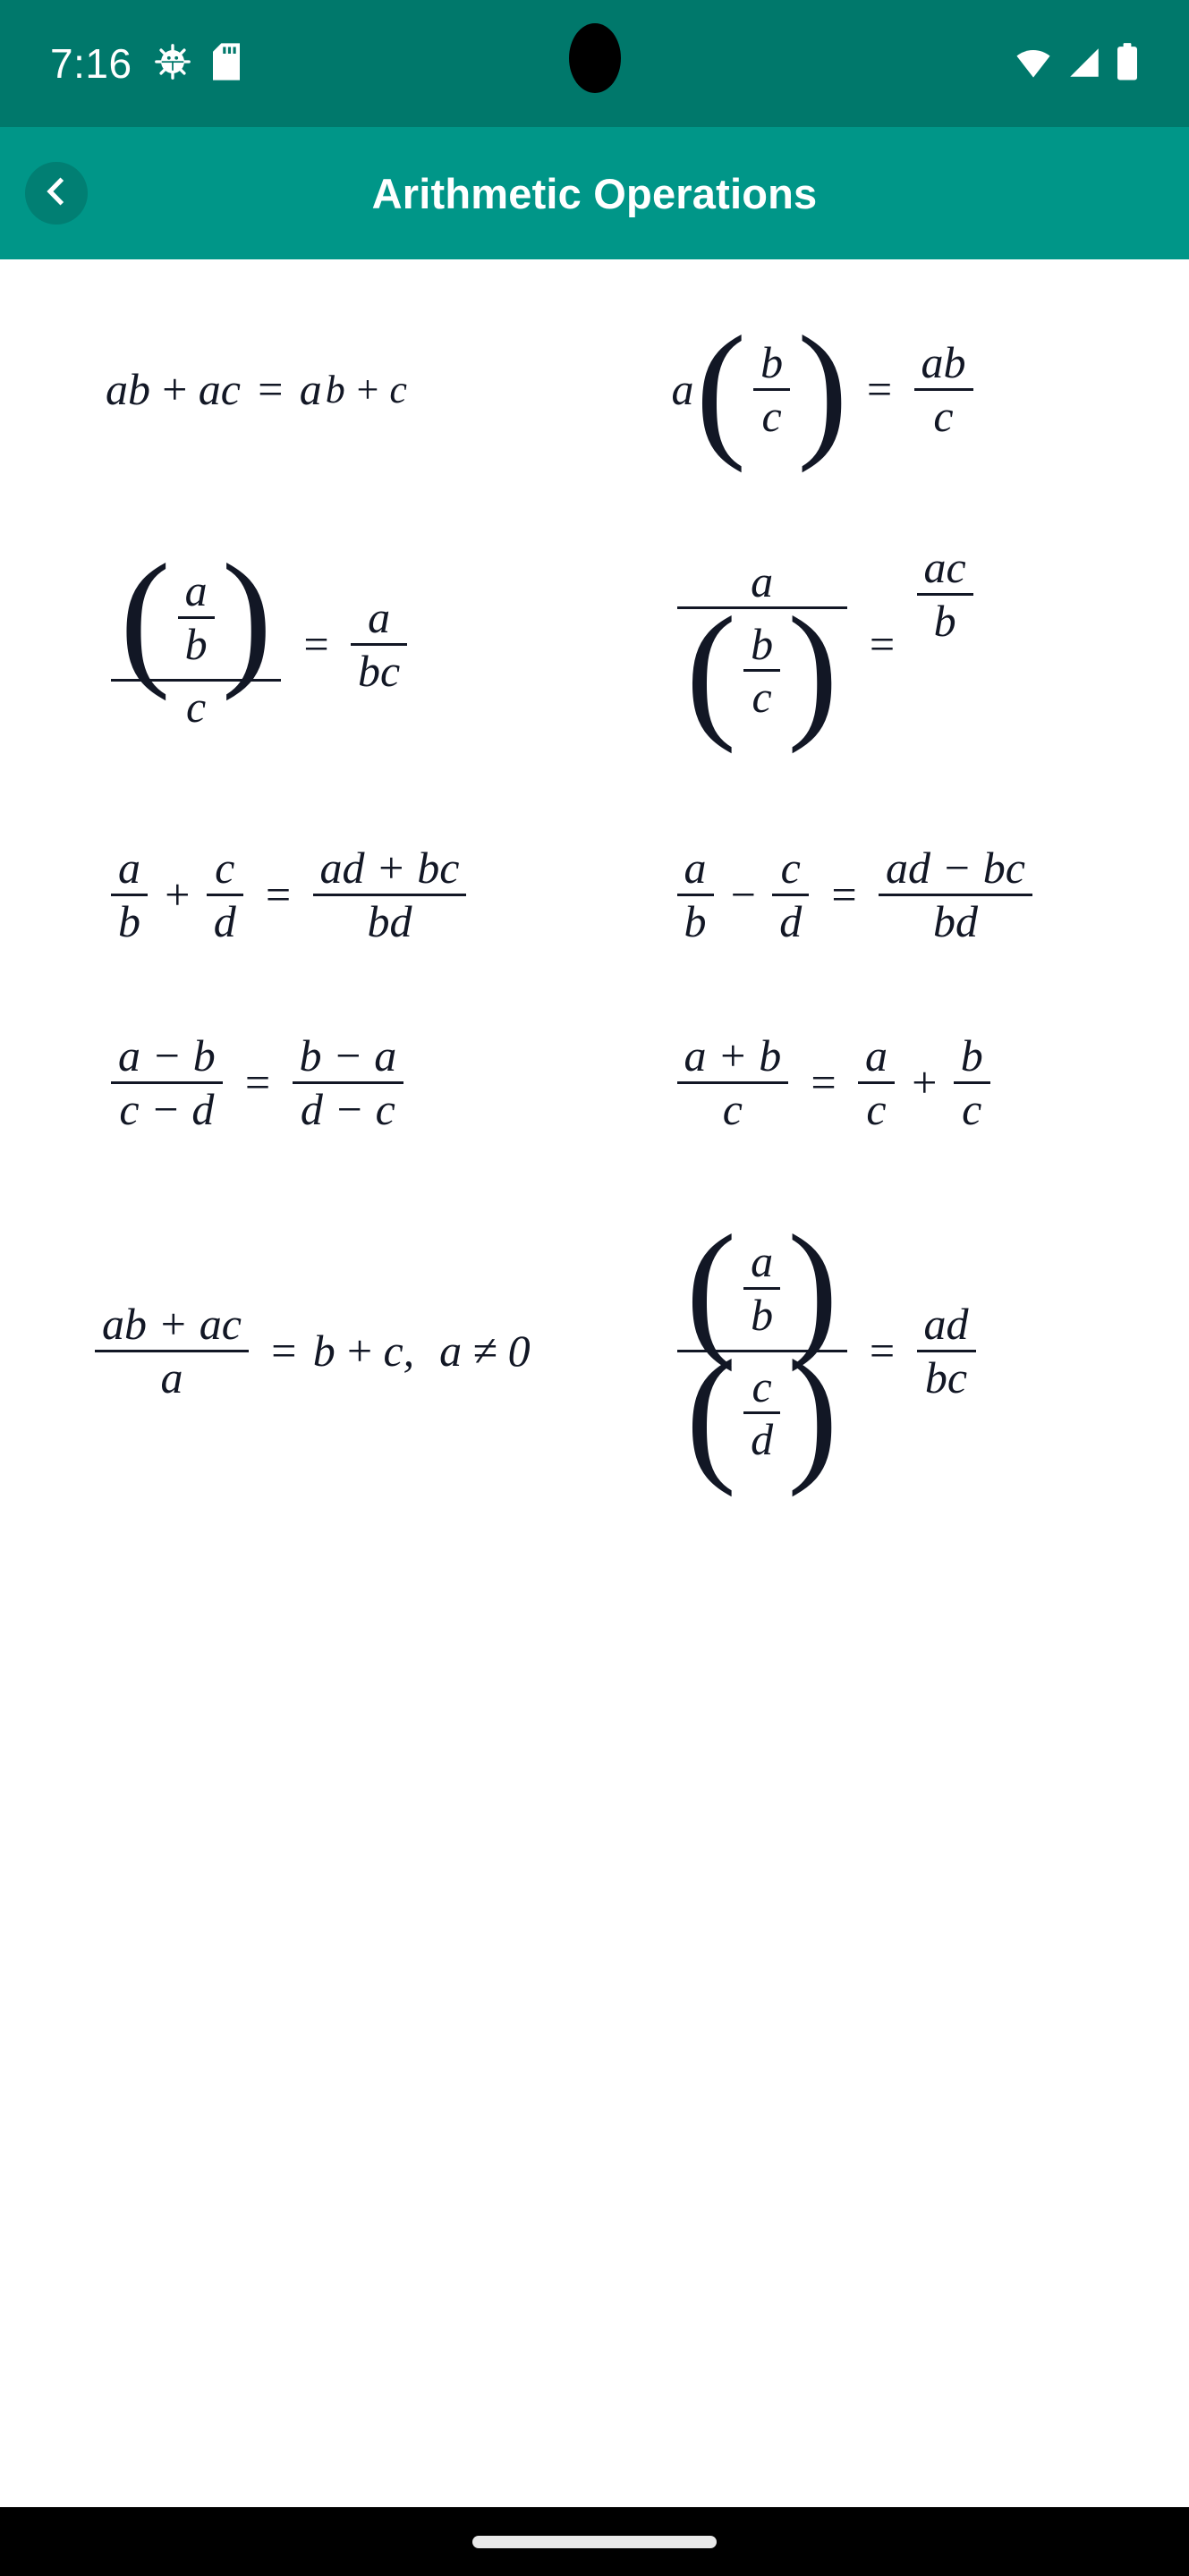  Describe the element at coordinates (297, 644) in the screenshot. I see `formula-fraction-over-scalar: a b c = a` at that location.